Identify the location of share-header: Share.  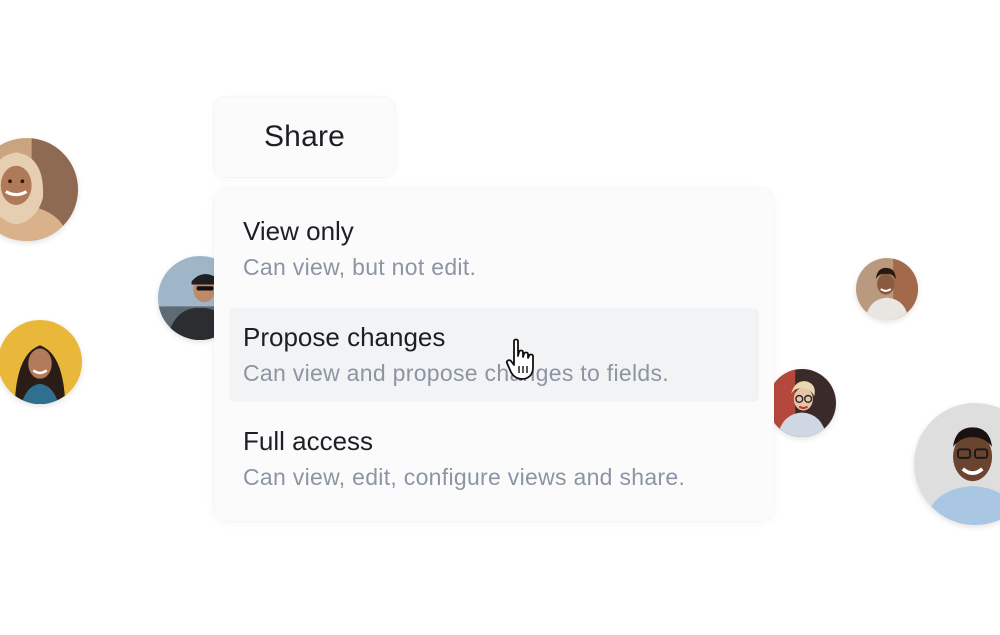
(304, 137).